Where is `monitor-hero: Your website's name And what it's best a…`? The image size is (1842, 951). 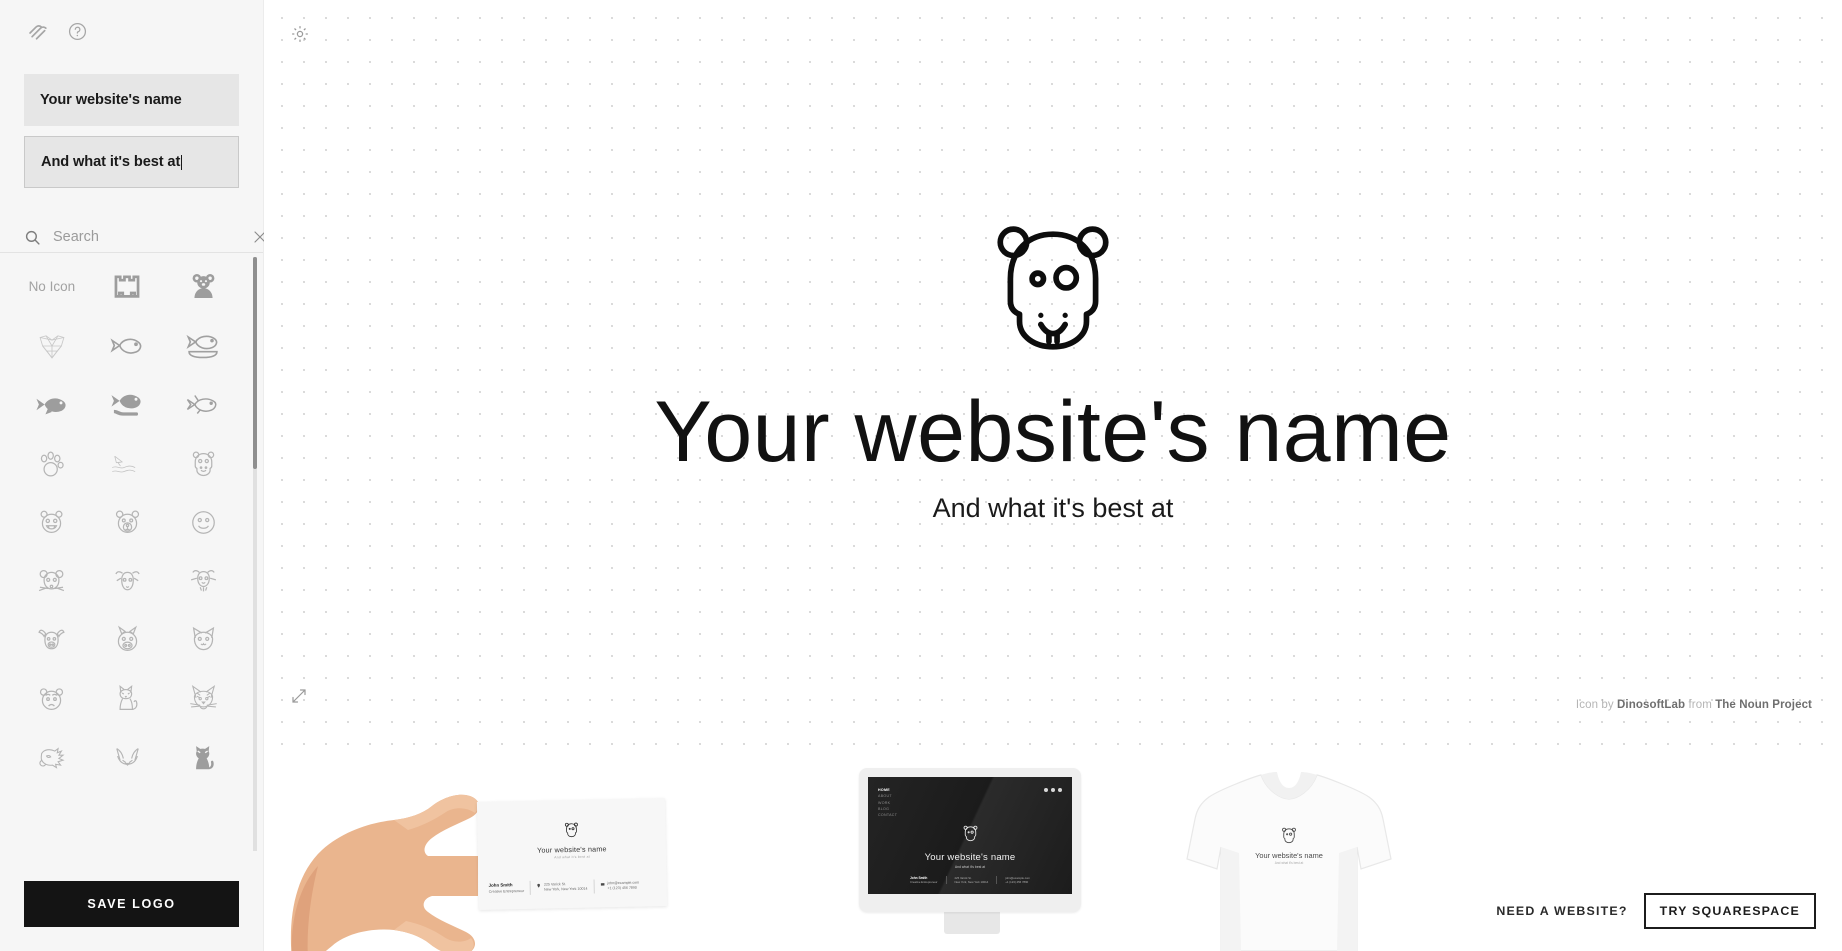 monitor-hero: Your website's name And what it's best a… is located at coordinates (970, 847).